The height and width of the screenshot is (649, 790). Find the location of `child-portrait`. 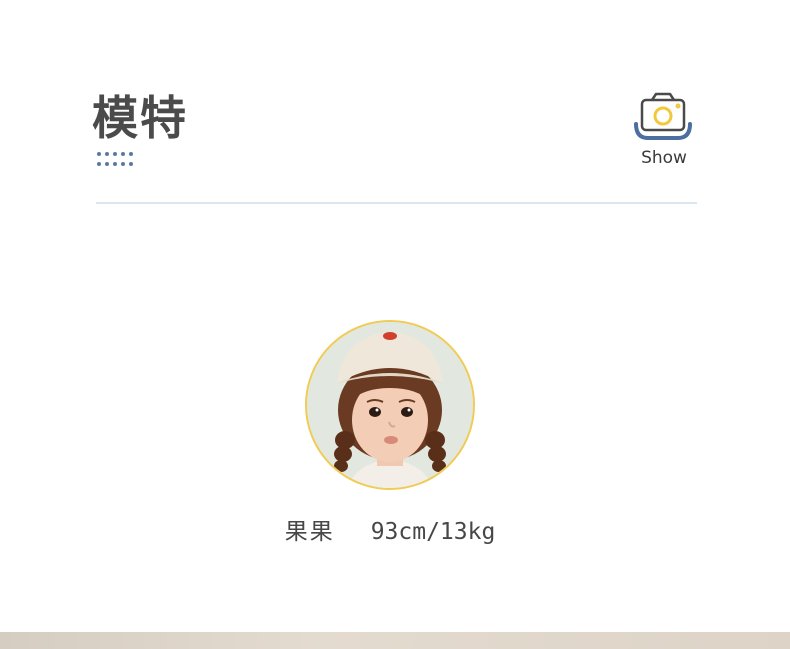

child-portrait is located at coordinates (390, 405).